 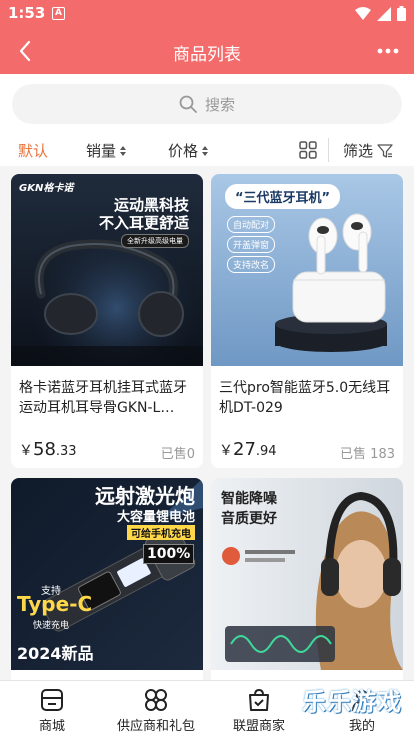 What do you see at coordinates (384, 13) in the screenshot?
I see `signal-icon` at bounding box center [384, 13].